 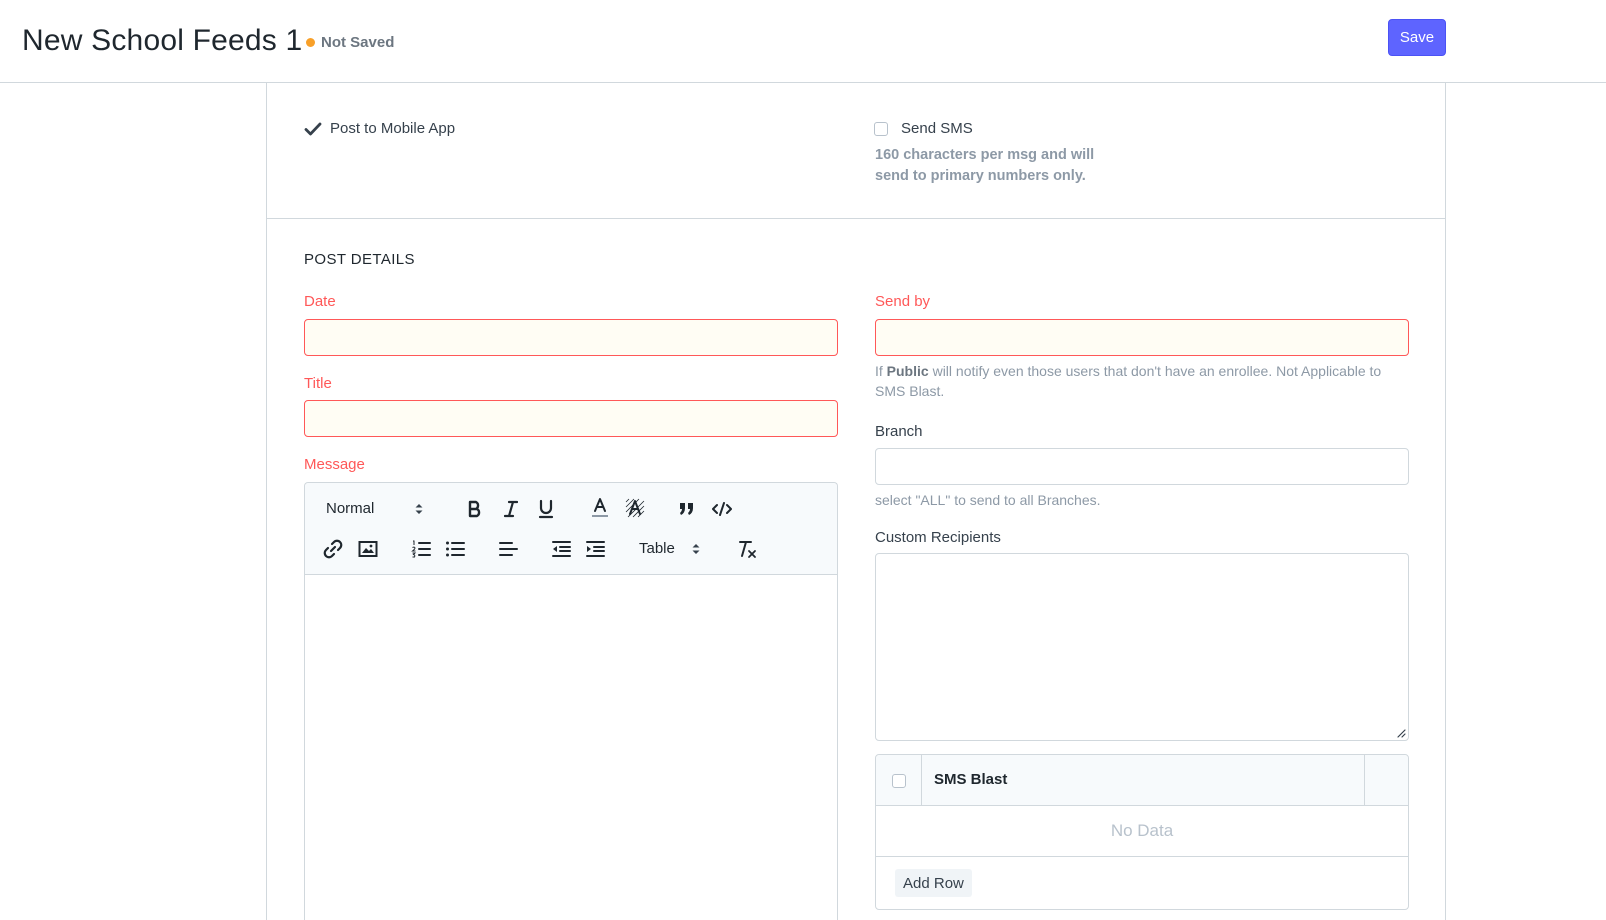 I want to click on page-header: New School Feeds 1 Not Saved Save, so click(x=803, y=41).